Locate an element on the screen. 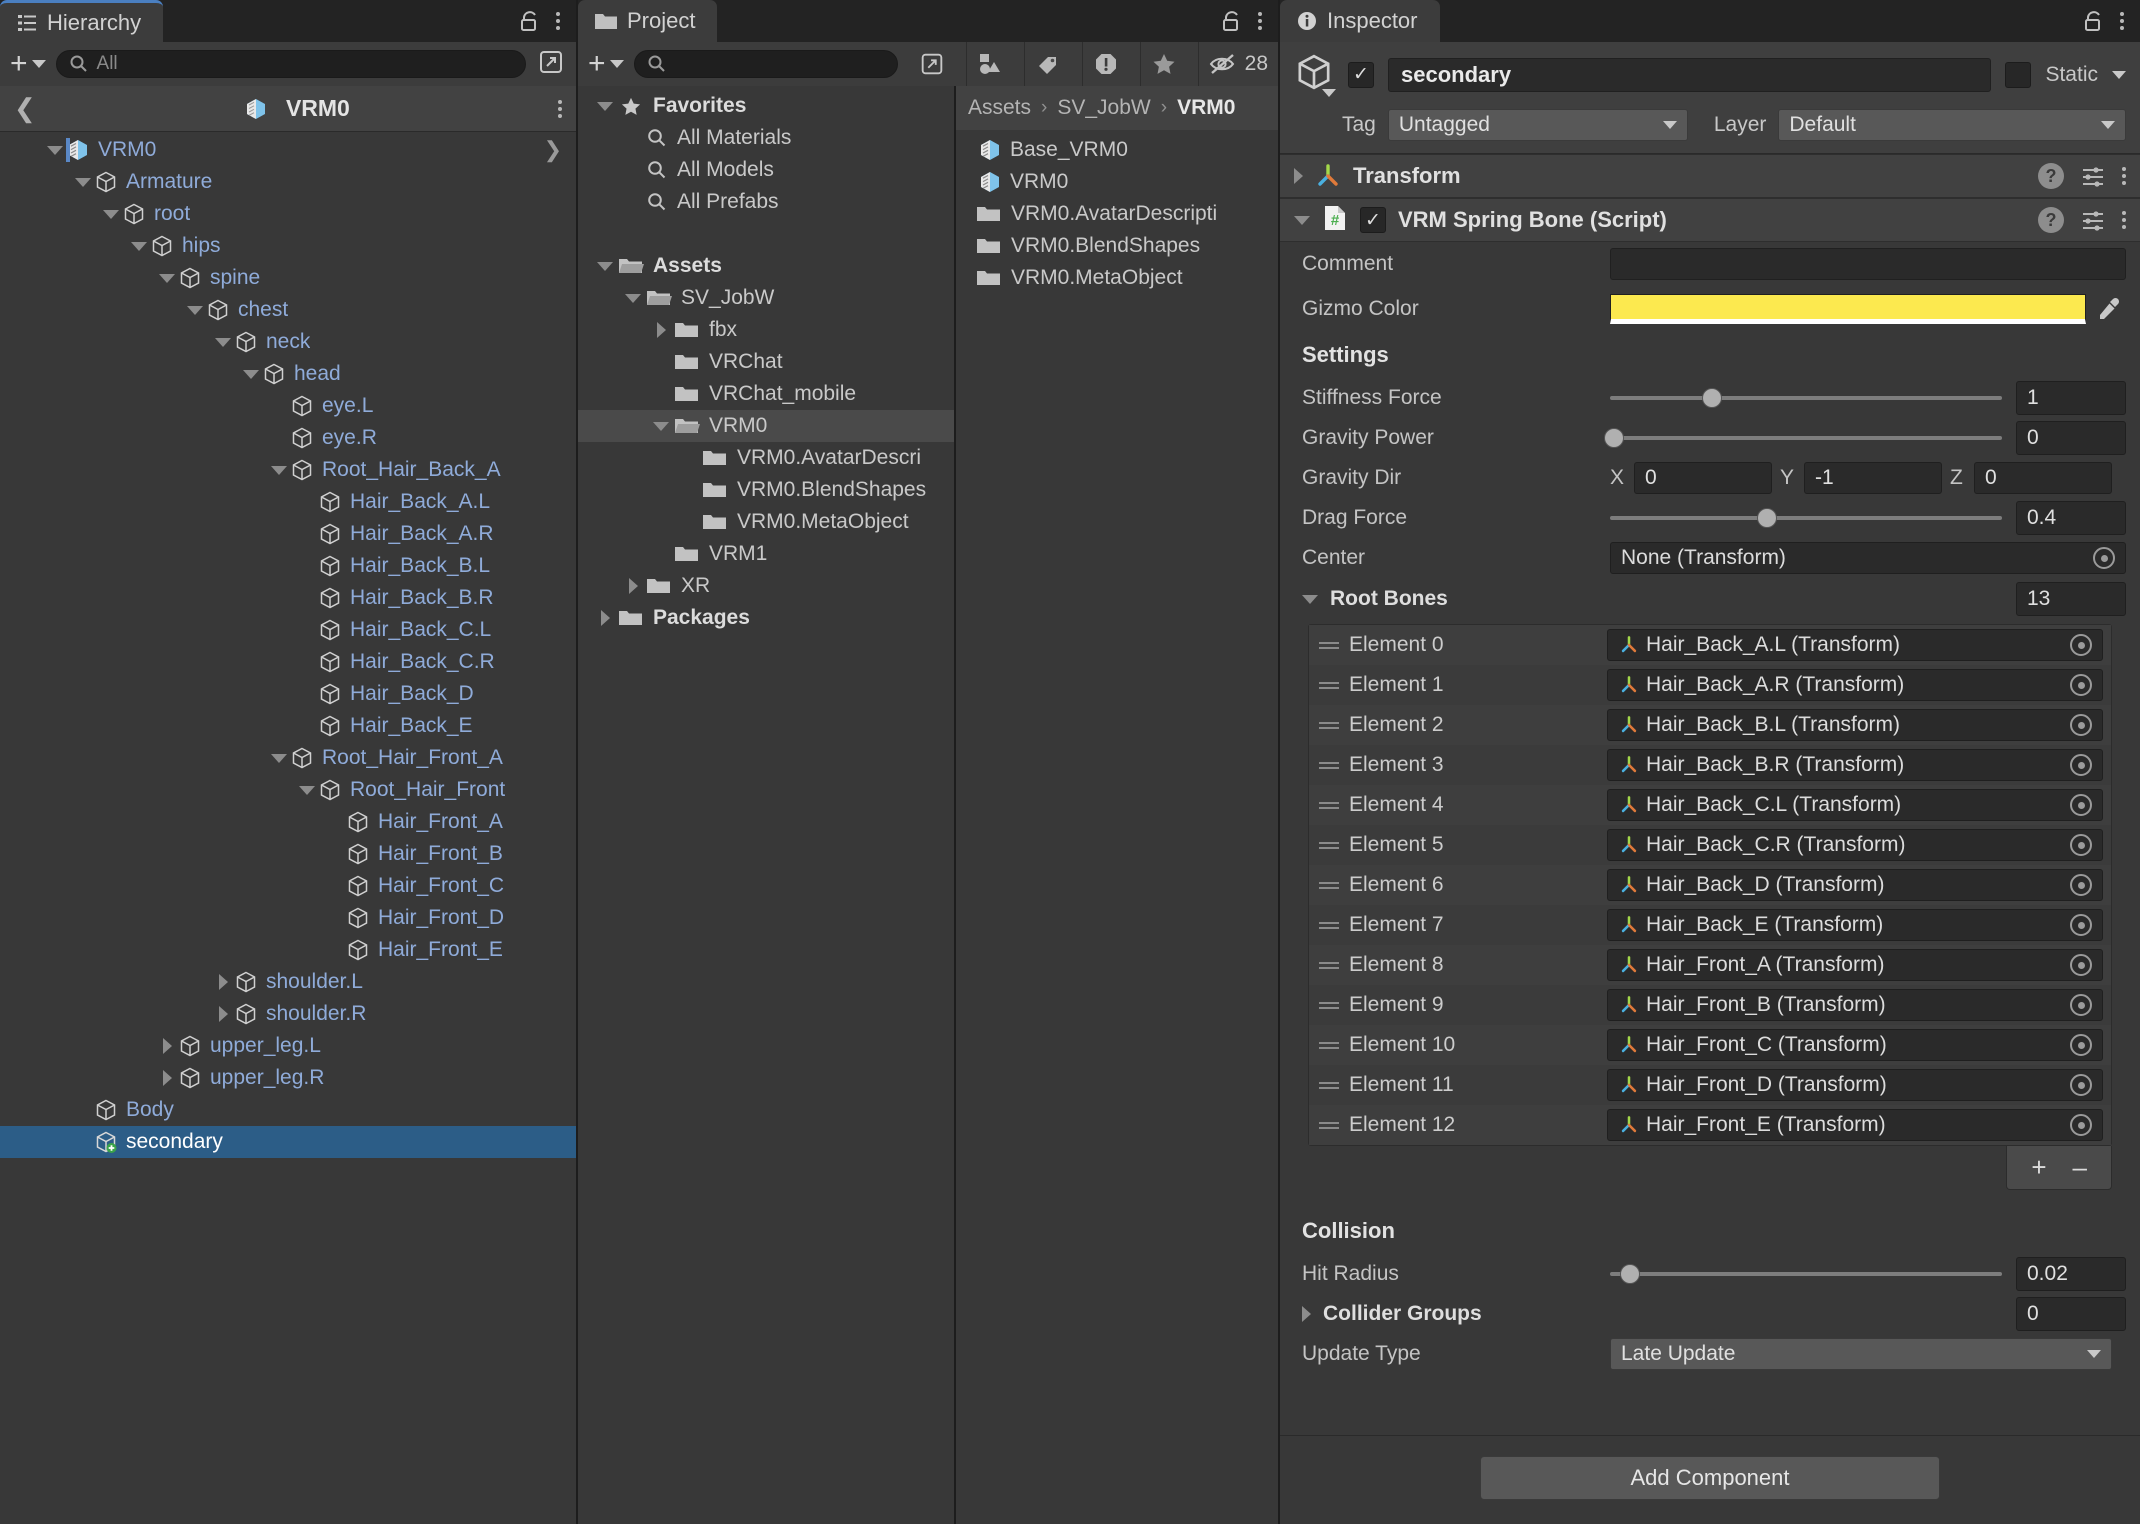 The image size is (2140, 1524). hierarchy-add-button: + is located at coordinates (28, 64).